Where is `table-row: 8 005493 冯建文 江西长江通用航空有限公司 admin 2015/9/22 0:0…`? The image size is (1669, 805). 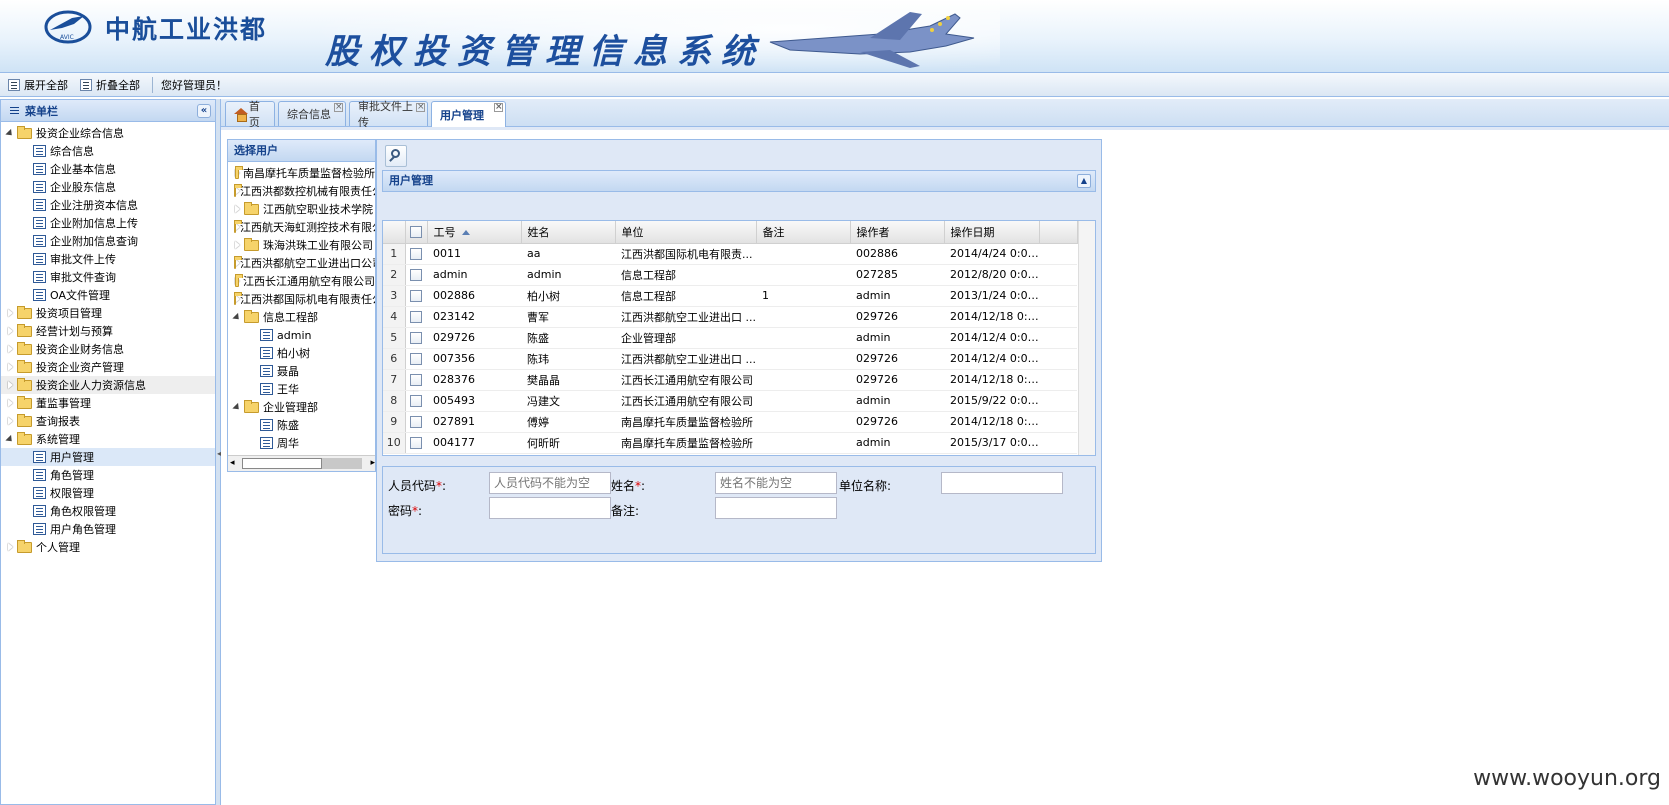 table-row: 8 005493 冯建文 江西长江通用航空有限公司 admin 2015/9/22 0:0… is located at coordinates (730, 401).